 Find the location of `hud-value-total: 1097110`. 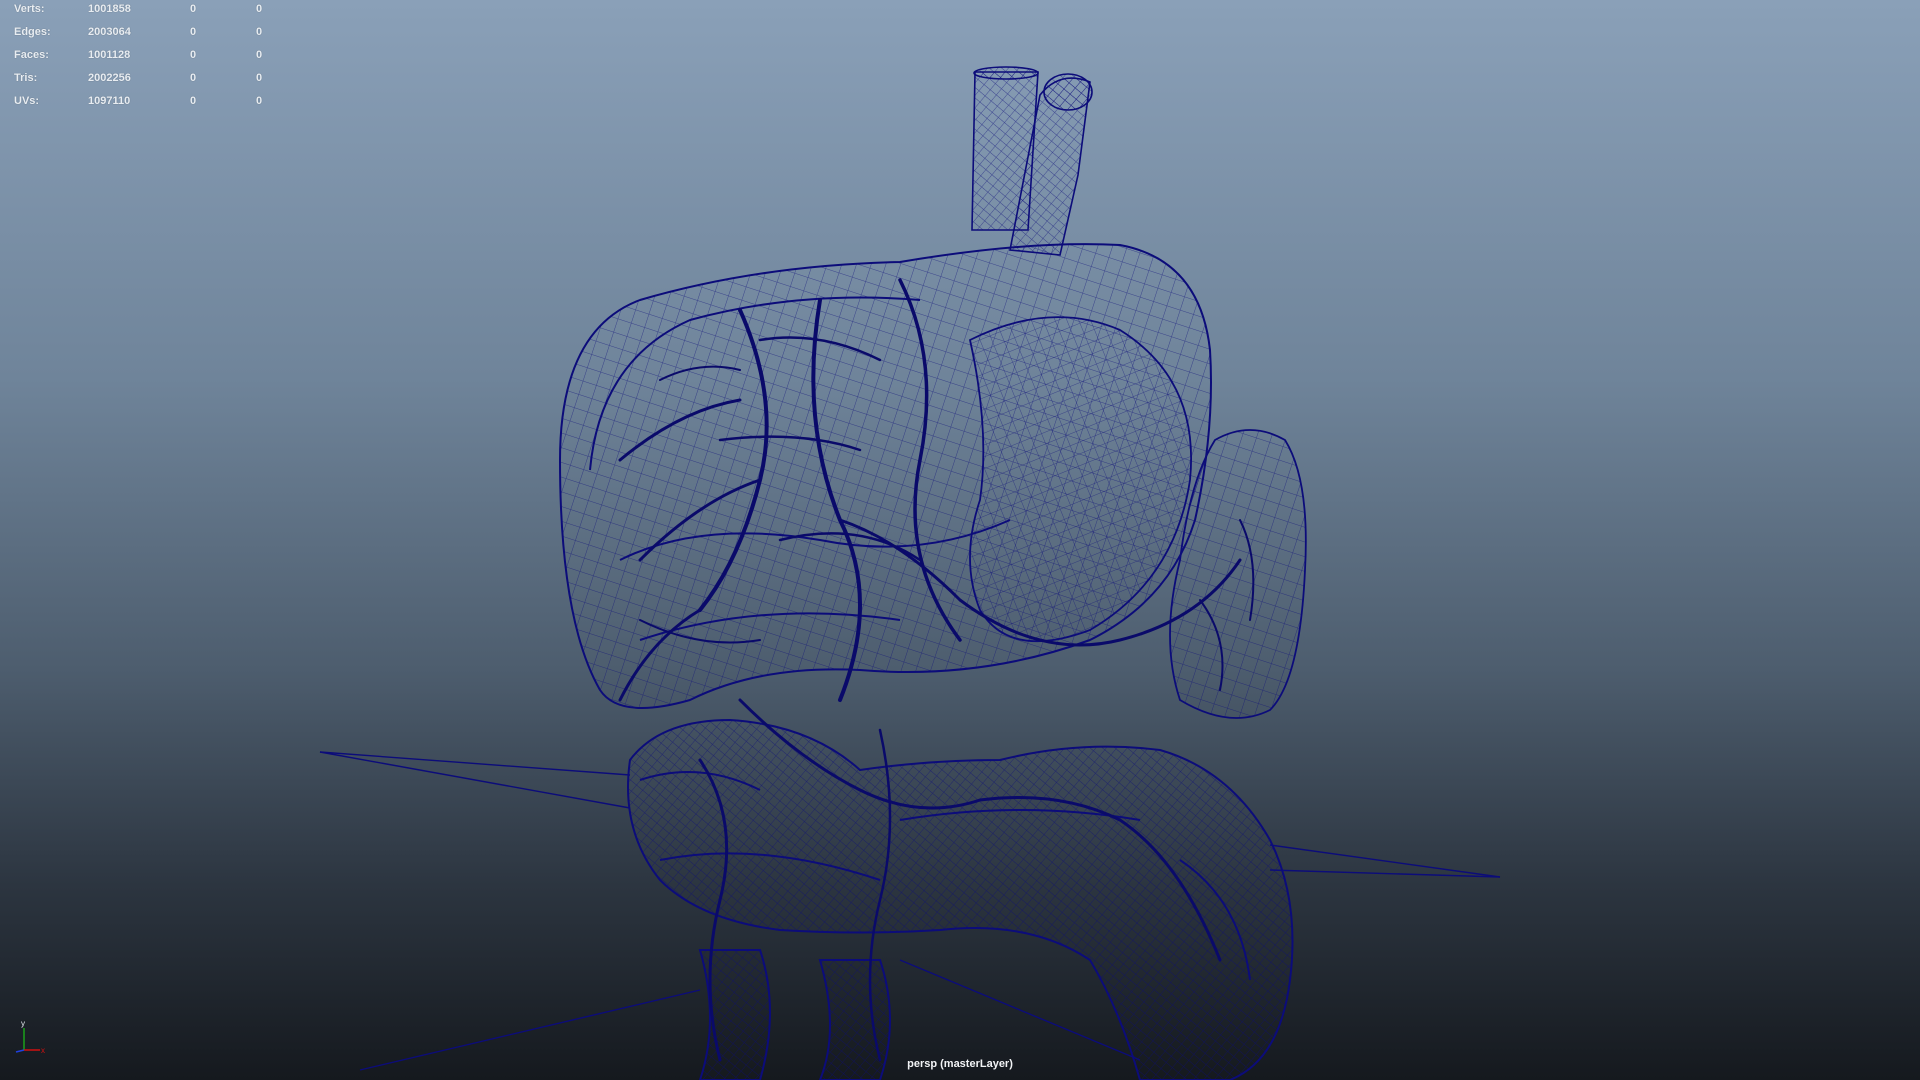

hud-value-total: 1097110 is located at coordinates (109, 101).